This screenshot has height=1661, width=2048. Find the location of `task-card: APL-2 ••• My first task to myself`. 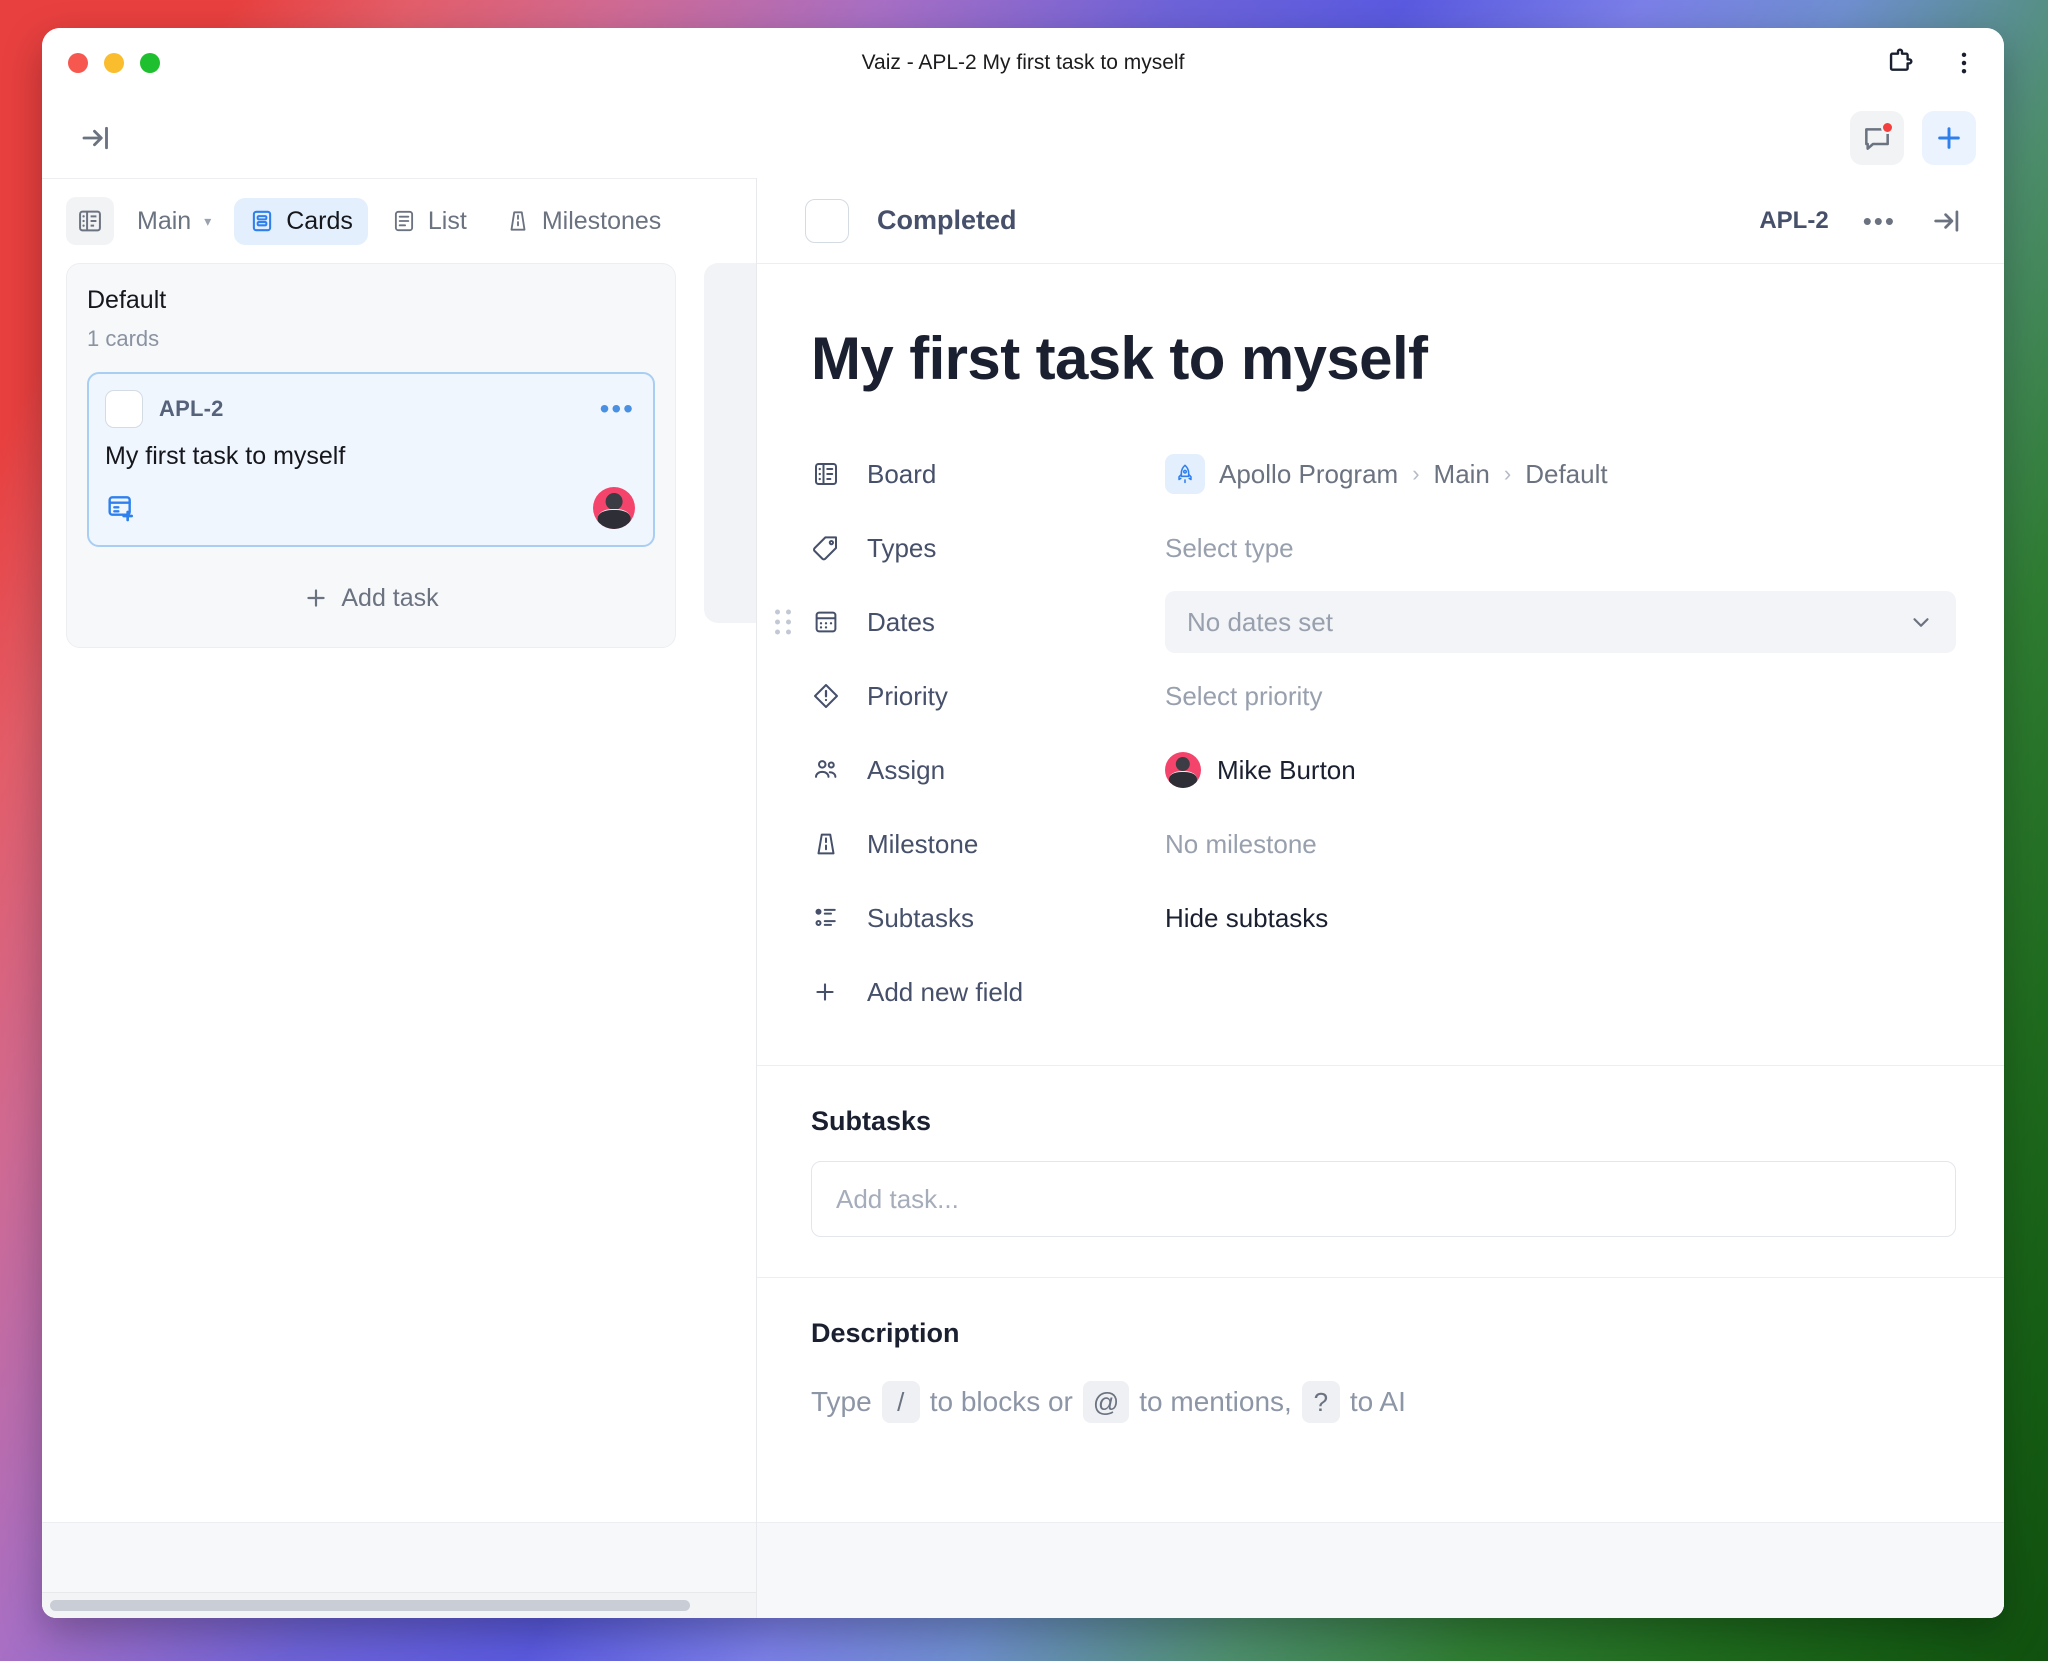

task-card: APL-2 ••• My first task to myself is located at coordinates (371, 459).